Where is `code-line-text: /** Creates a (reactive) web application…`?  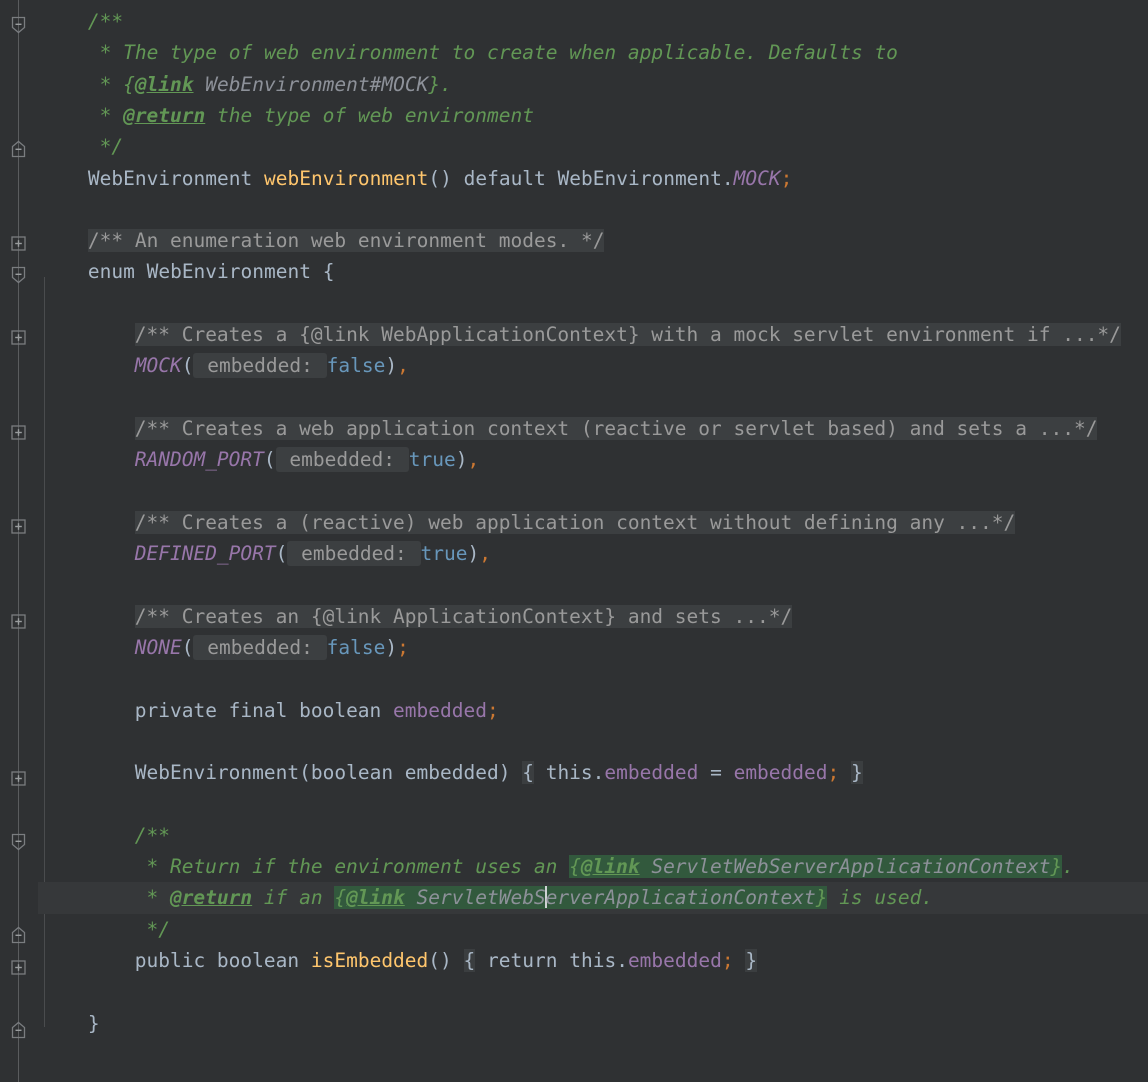
code-line-text: /** Creates a (reactive) web application… is located at coordinates (575, 522).